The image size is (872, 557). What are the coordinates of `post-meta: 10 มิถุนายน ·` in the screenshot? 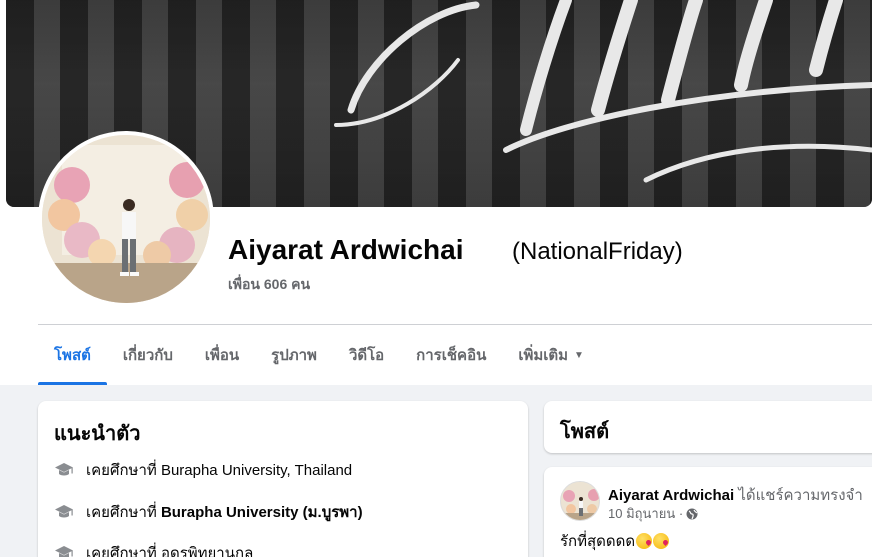 It's located at (653, 513).